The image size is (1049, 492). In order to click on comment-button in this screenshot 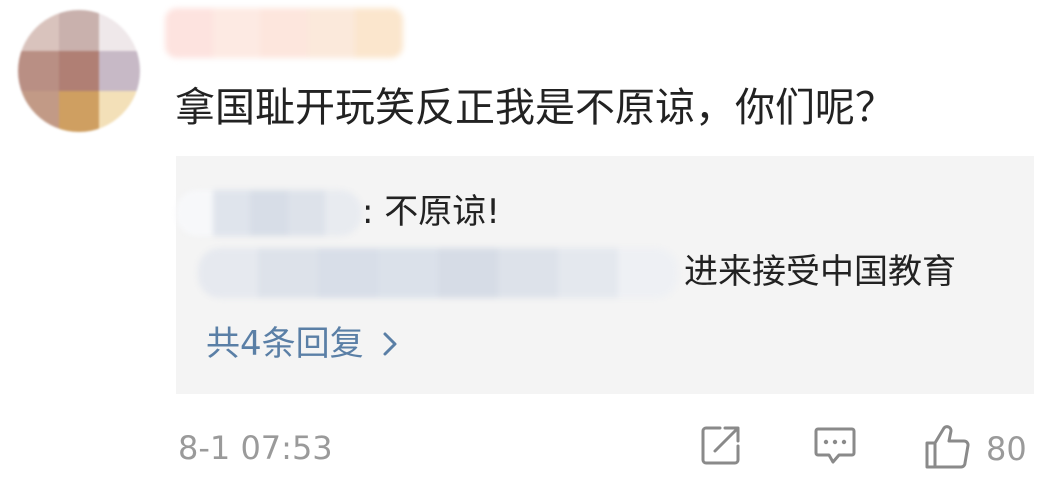, I will do `click(835, 447)`.